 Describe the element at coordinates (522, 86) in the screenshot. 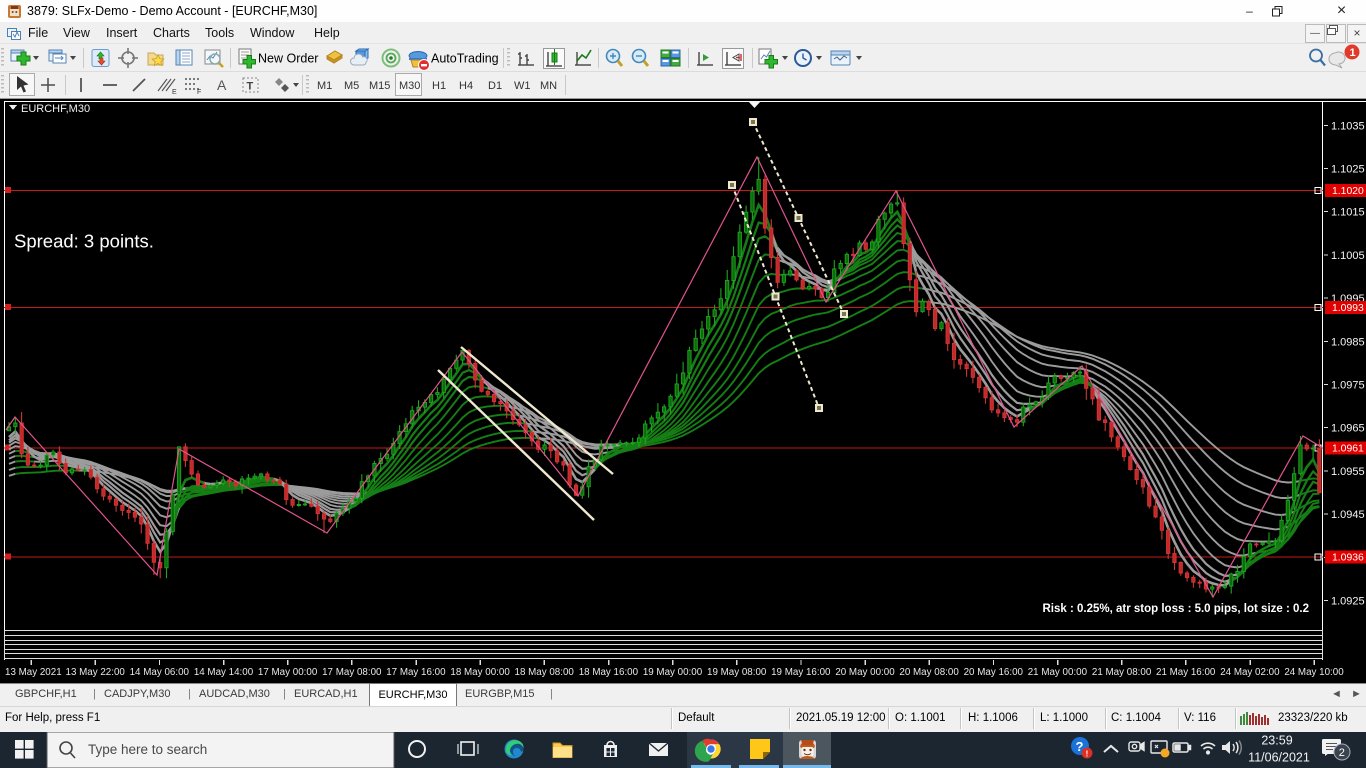

I see `svg-text: W1` at that location.